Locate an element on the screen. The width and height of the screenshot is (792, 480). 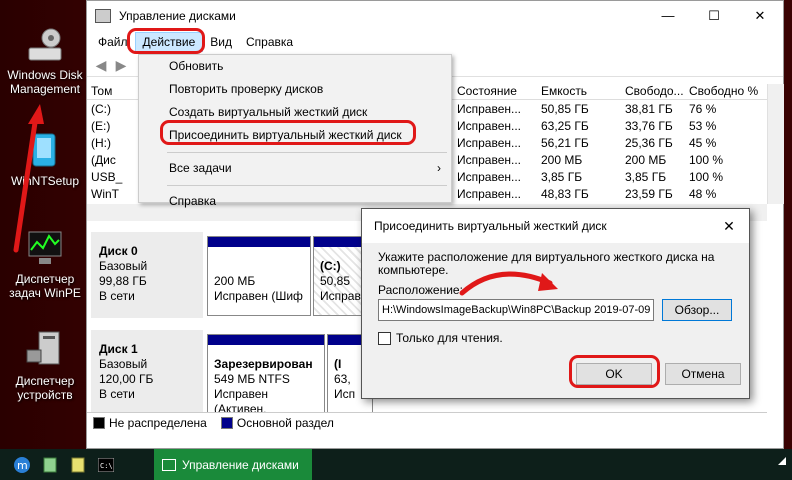
app-icon is located at coordinates (103, 16).